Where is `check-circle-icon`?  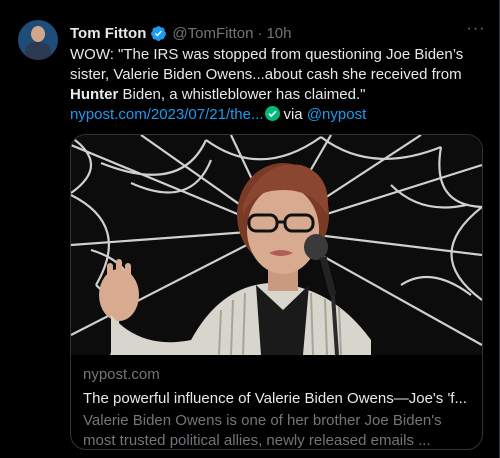
check-circle-icon is located at coordinates (273, 113).